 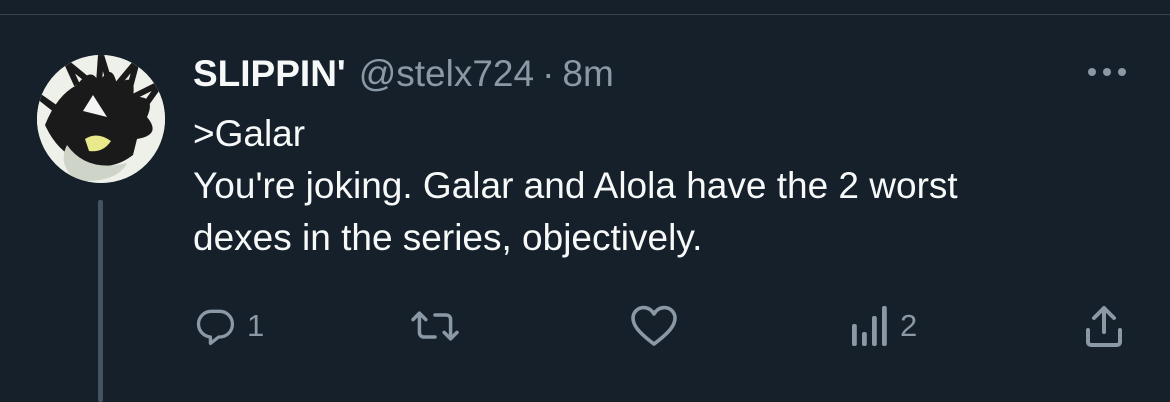 I want to click on tweet-header: SLIPPIN' @stelx724 · 8m, so click(x=403, y=74).